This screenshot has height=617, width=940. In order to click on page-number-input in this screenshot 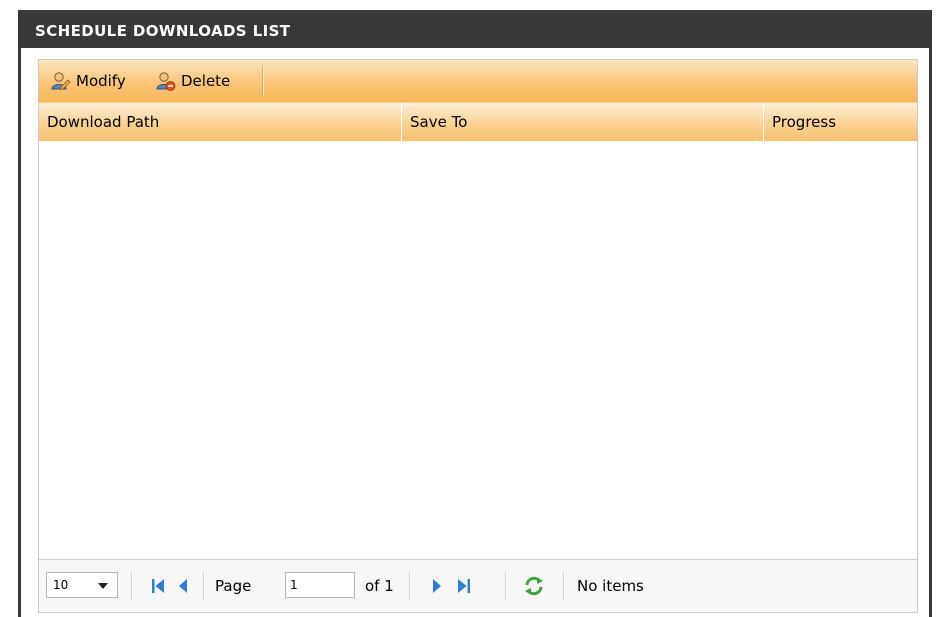, I will do `click(320, 585)`.